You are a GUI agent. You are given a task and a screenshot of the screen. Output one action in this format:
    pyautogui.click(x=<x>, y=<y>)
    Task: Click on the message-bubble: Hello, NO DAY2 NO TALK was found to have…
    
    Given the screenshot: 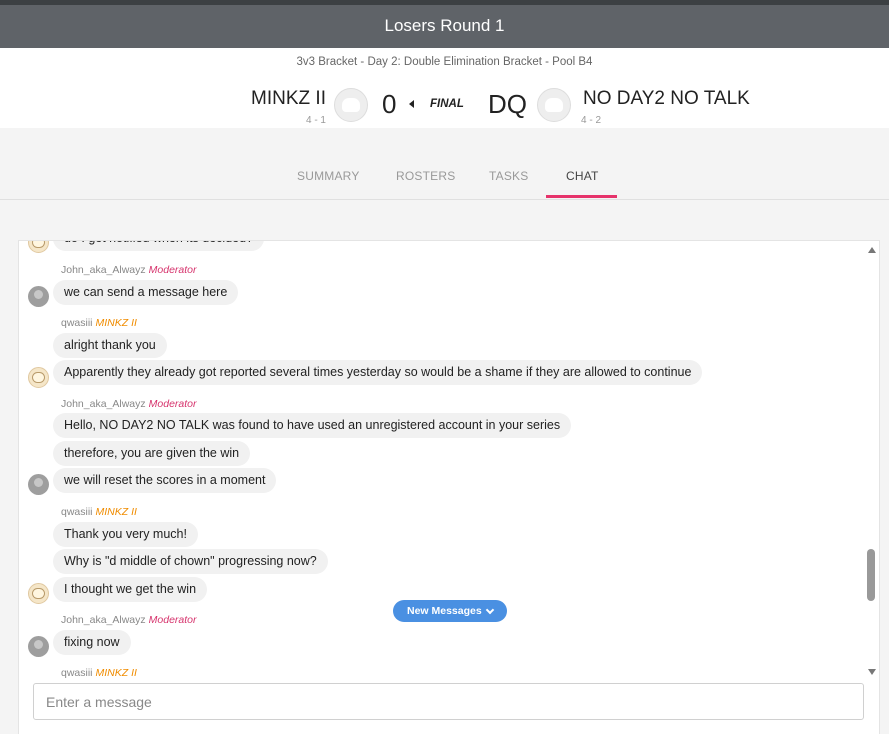 What is the action you would take?
    pyautogui.click(x=312, y=425)
    